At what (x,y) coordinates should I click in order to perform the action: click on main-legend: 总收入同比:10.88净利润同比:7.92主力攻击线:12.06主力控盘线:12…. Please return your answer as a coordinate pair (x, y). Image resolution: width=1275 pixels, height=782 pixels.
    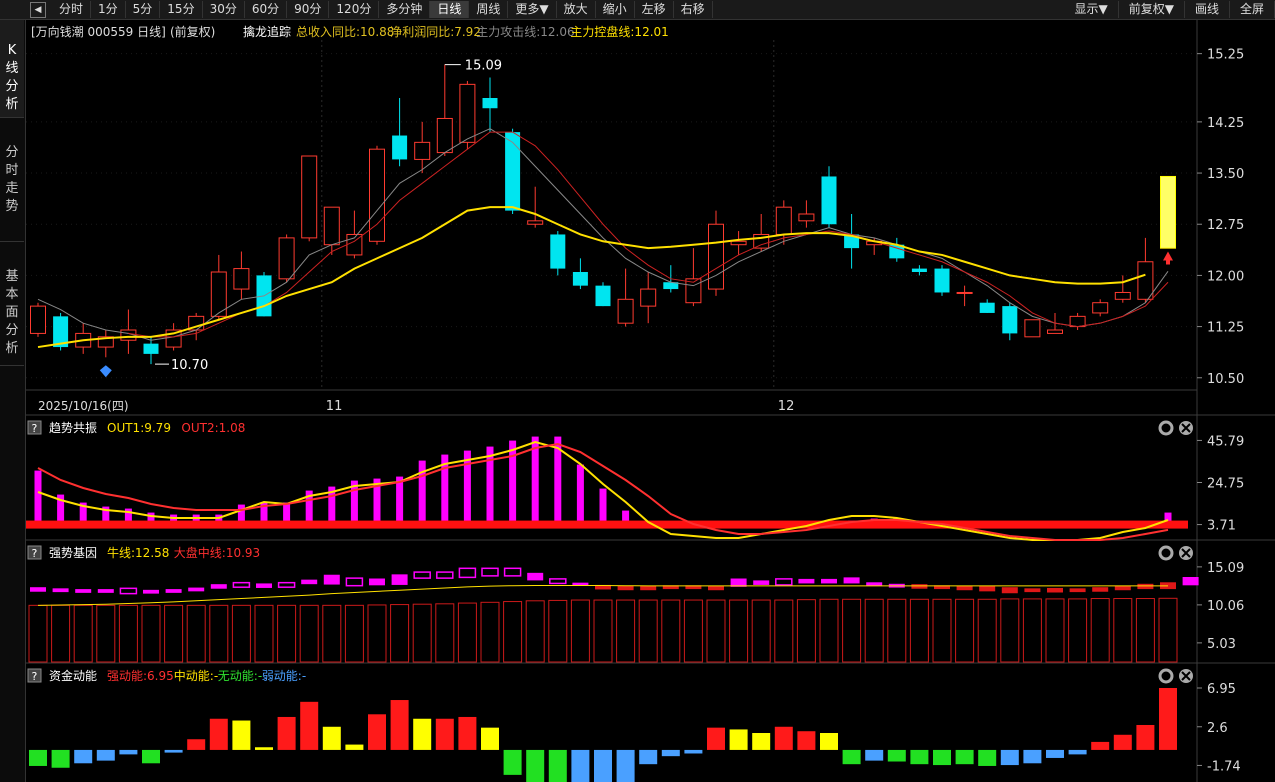
    Looking at the image, I should click on (482, 31).